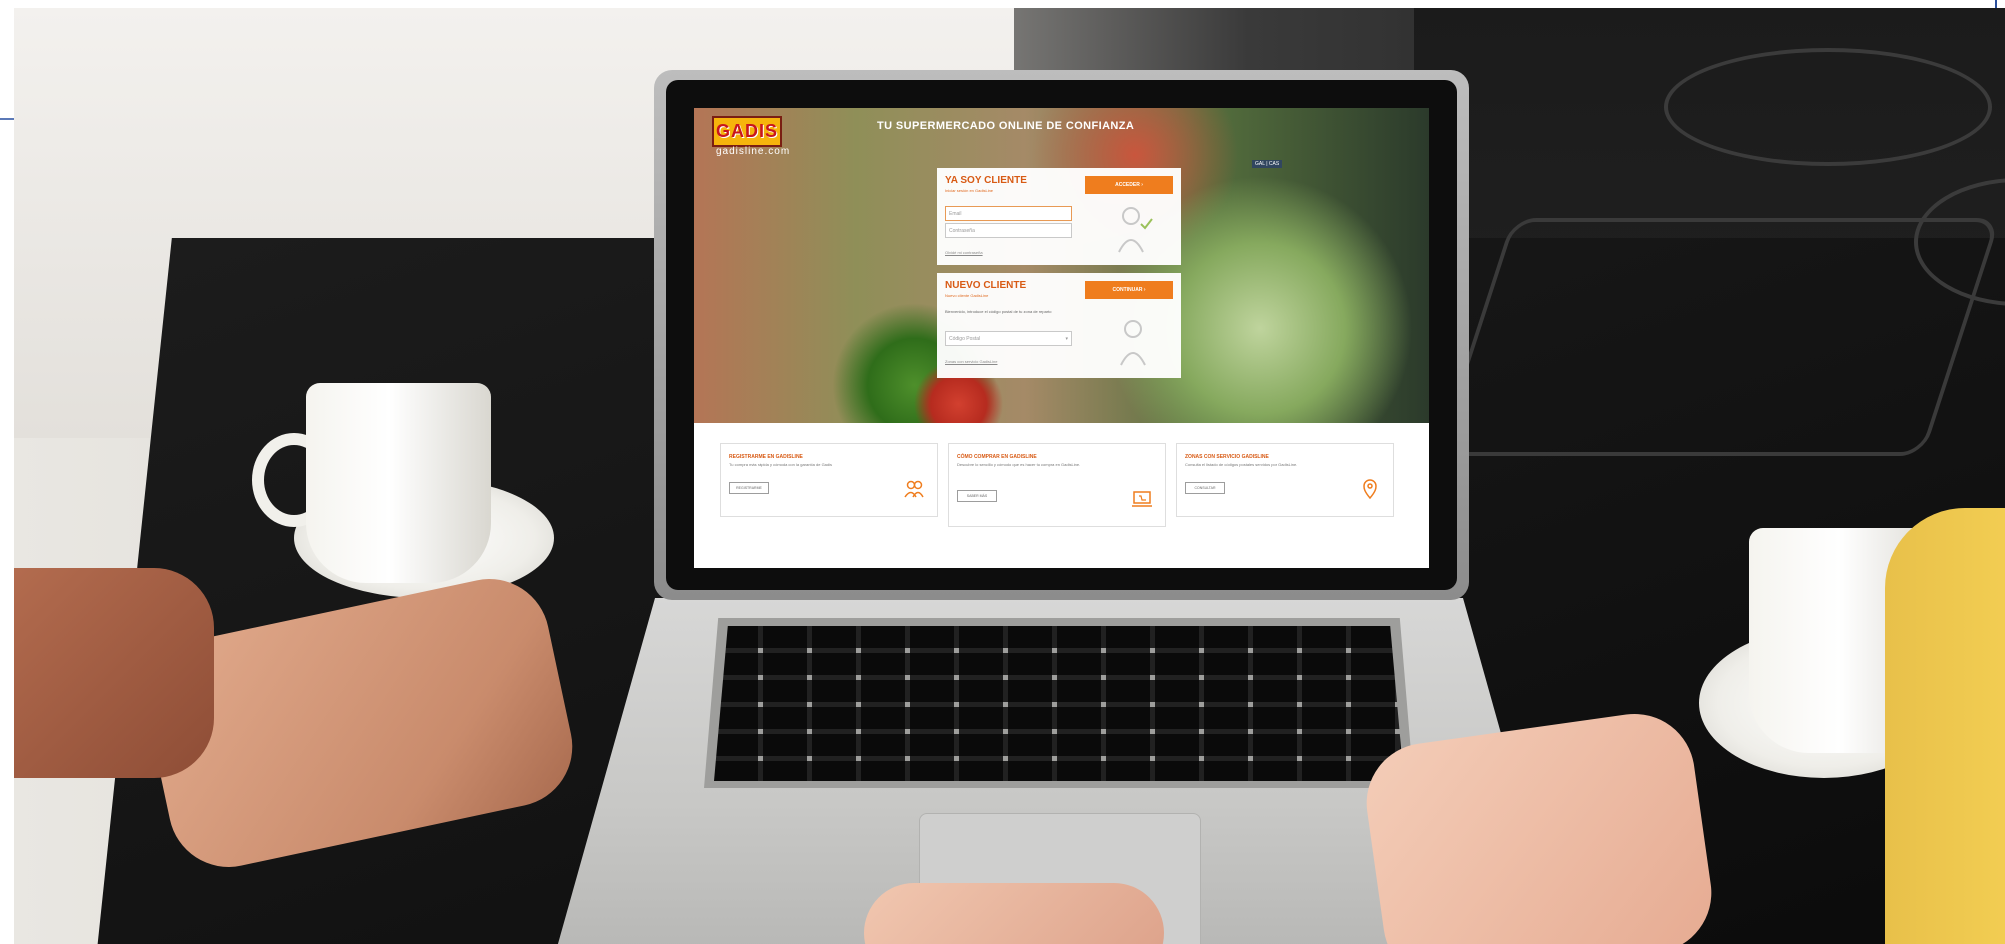  I want to click on gadis-logo: GADIS, so click(747, 131).